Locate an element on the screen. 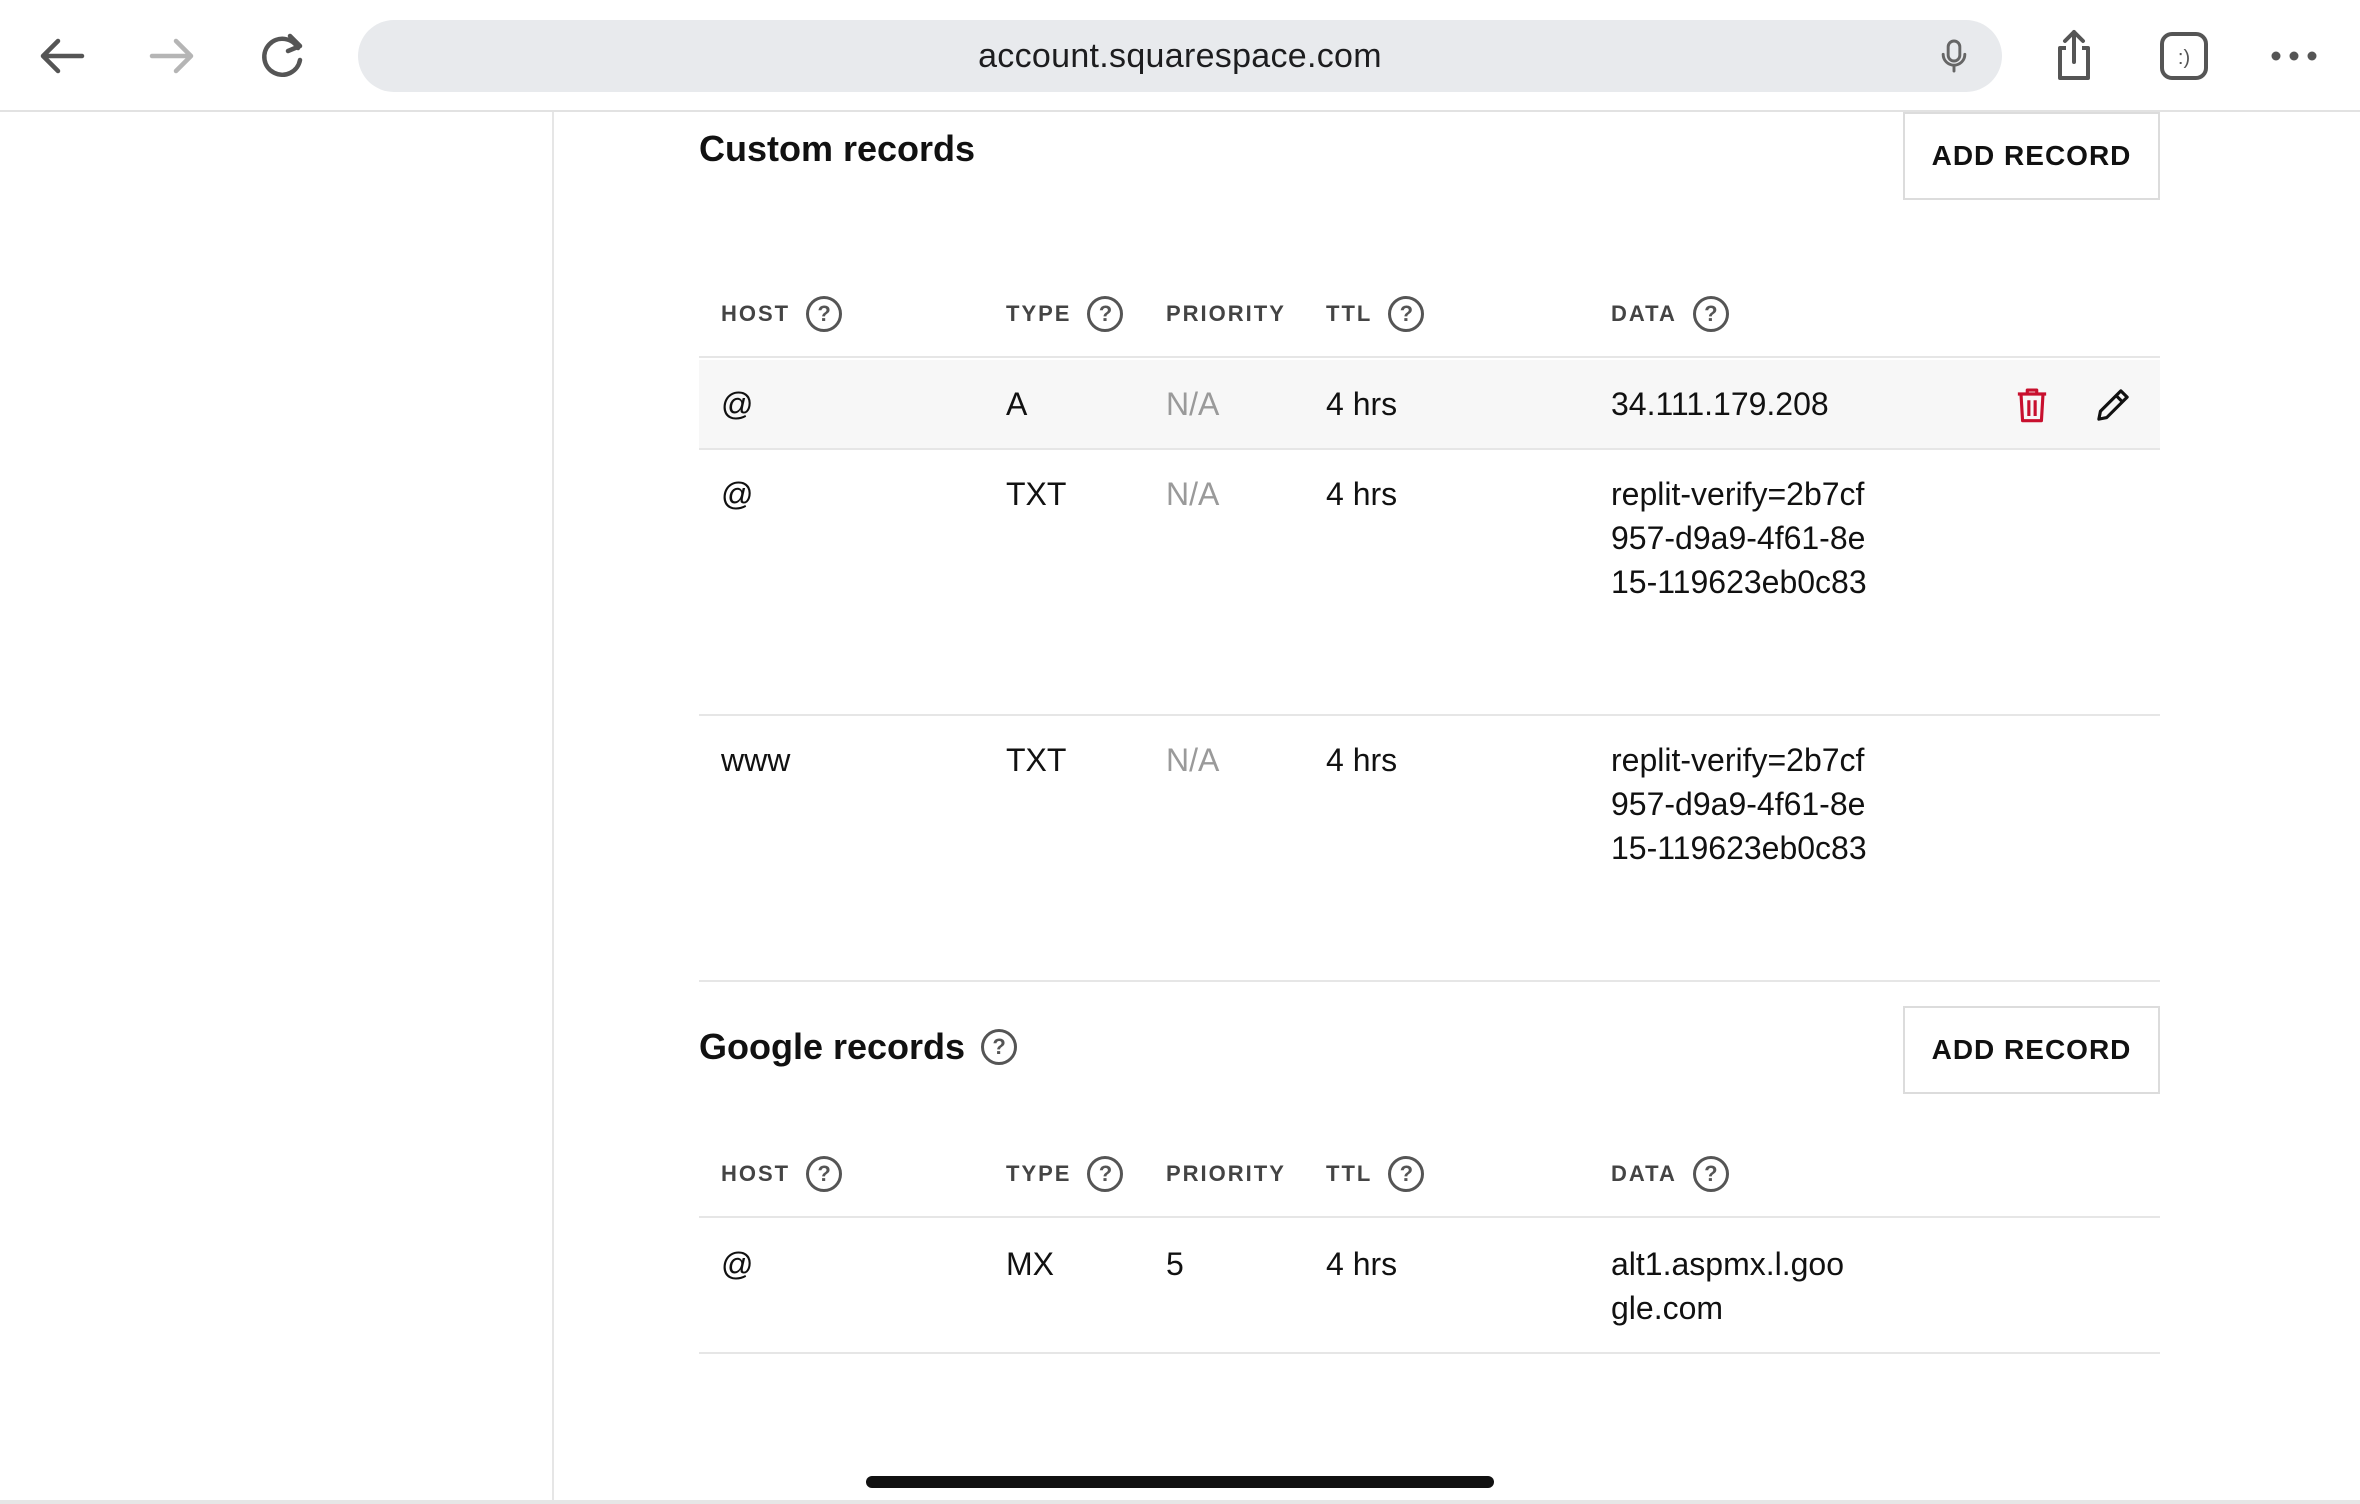  more-icon is located at coordinates (2294, 56).